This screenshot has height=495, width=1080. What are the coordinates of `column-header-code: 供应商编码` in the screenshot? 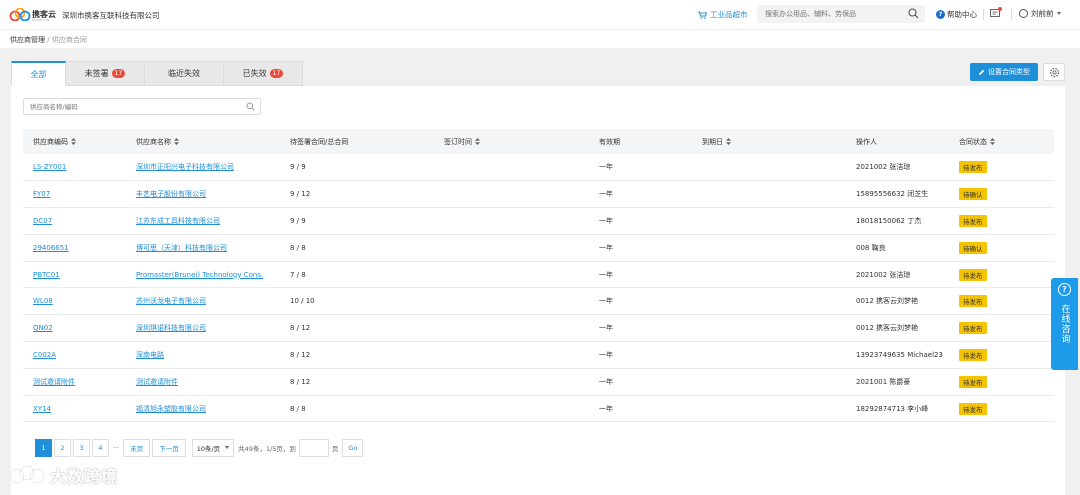 It's located at (74, 141).